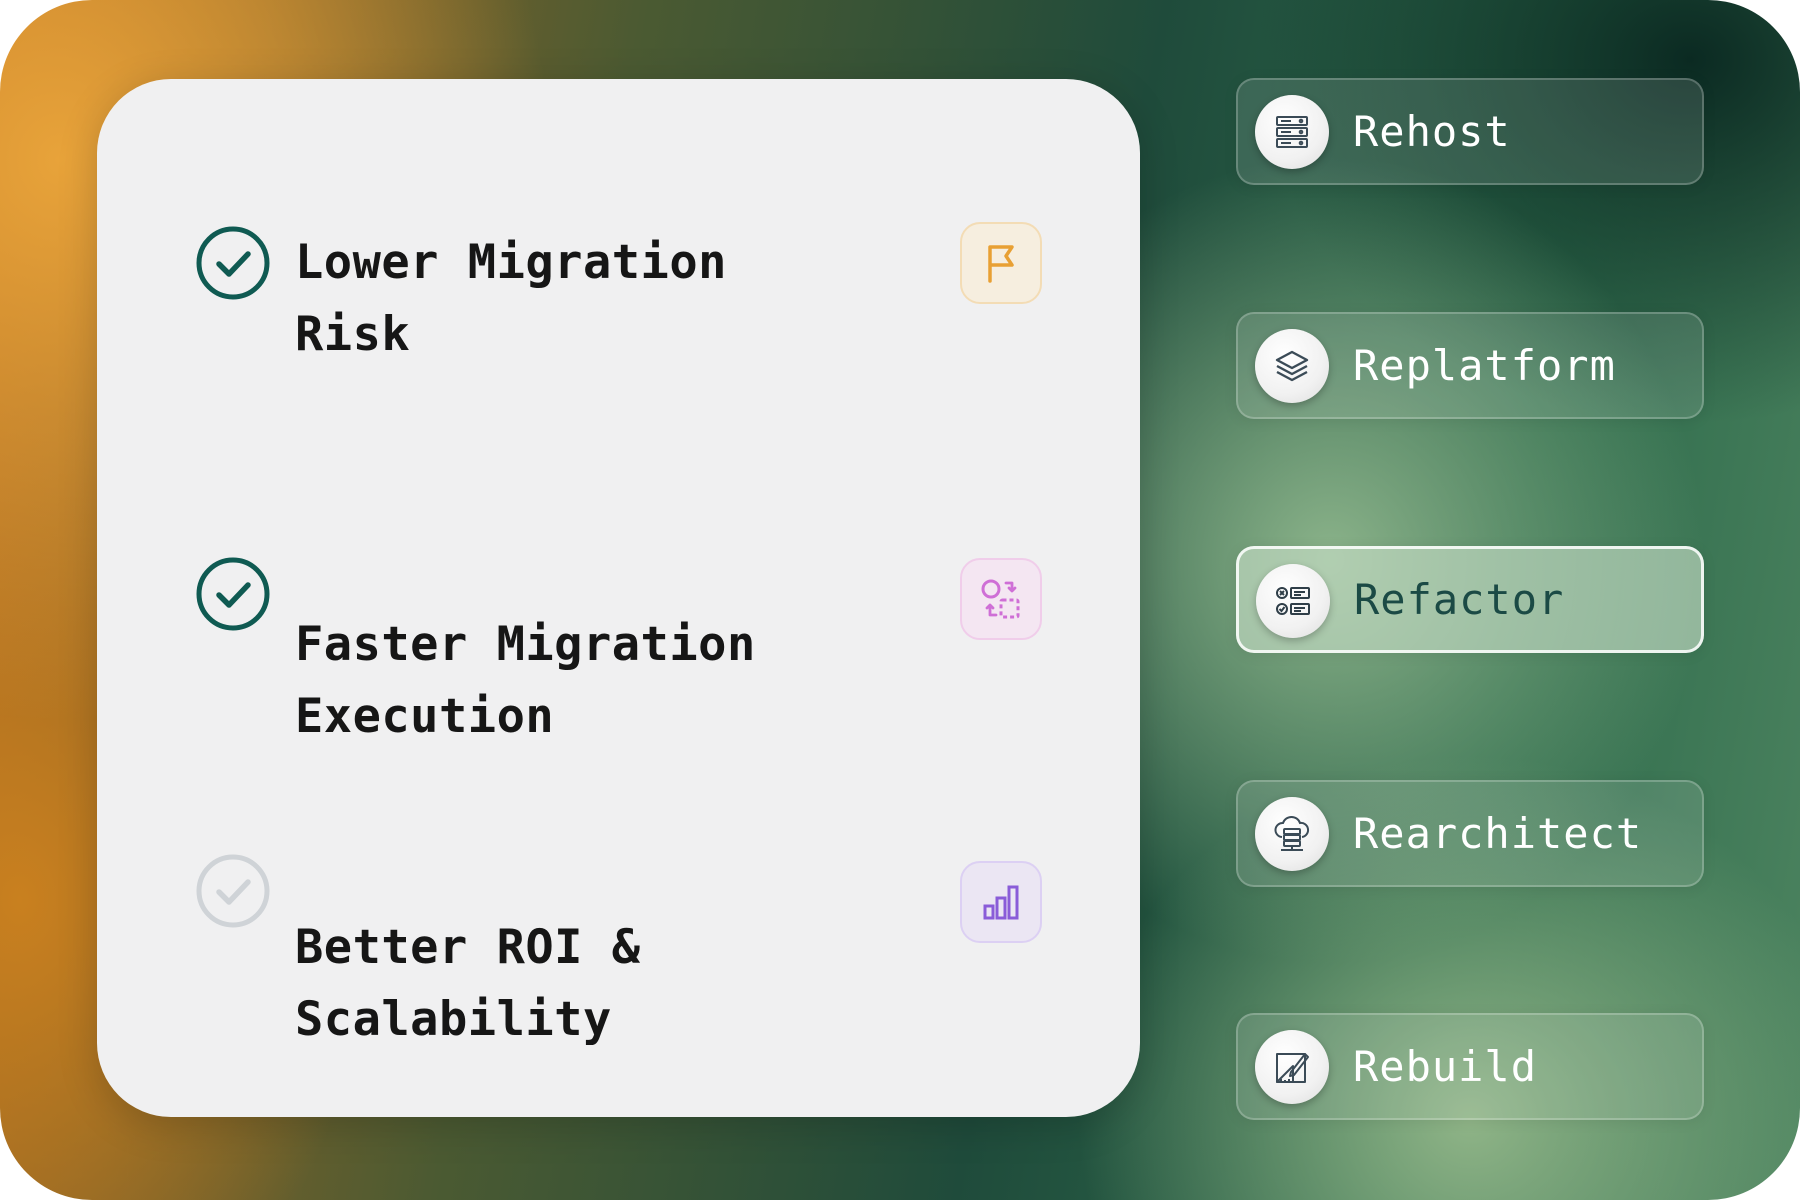 The height and width of the screenshot is (1200, 1800). I want to click on shapes-swap-icon, so click(1001, 599).